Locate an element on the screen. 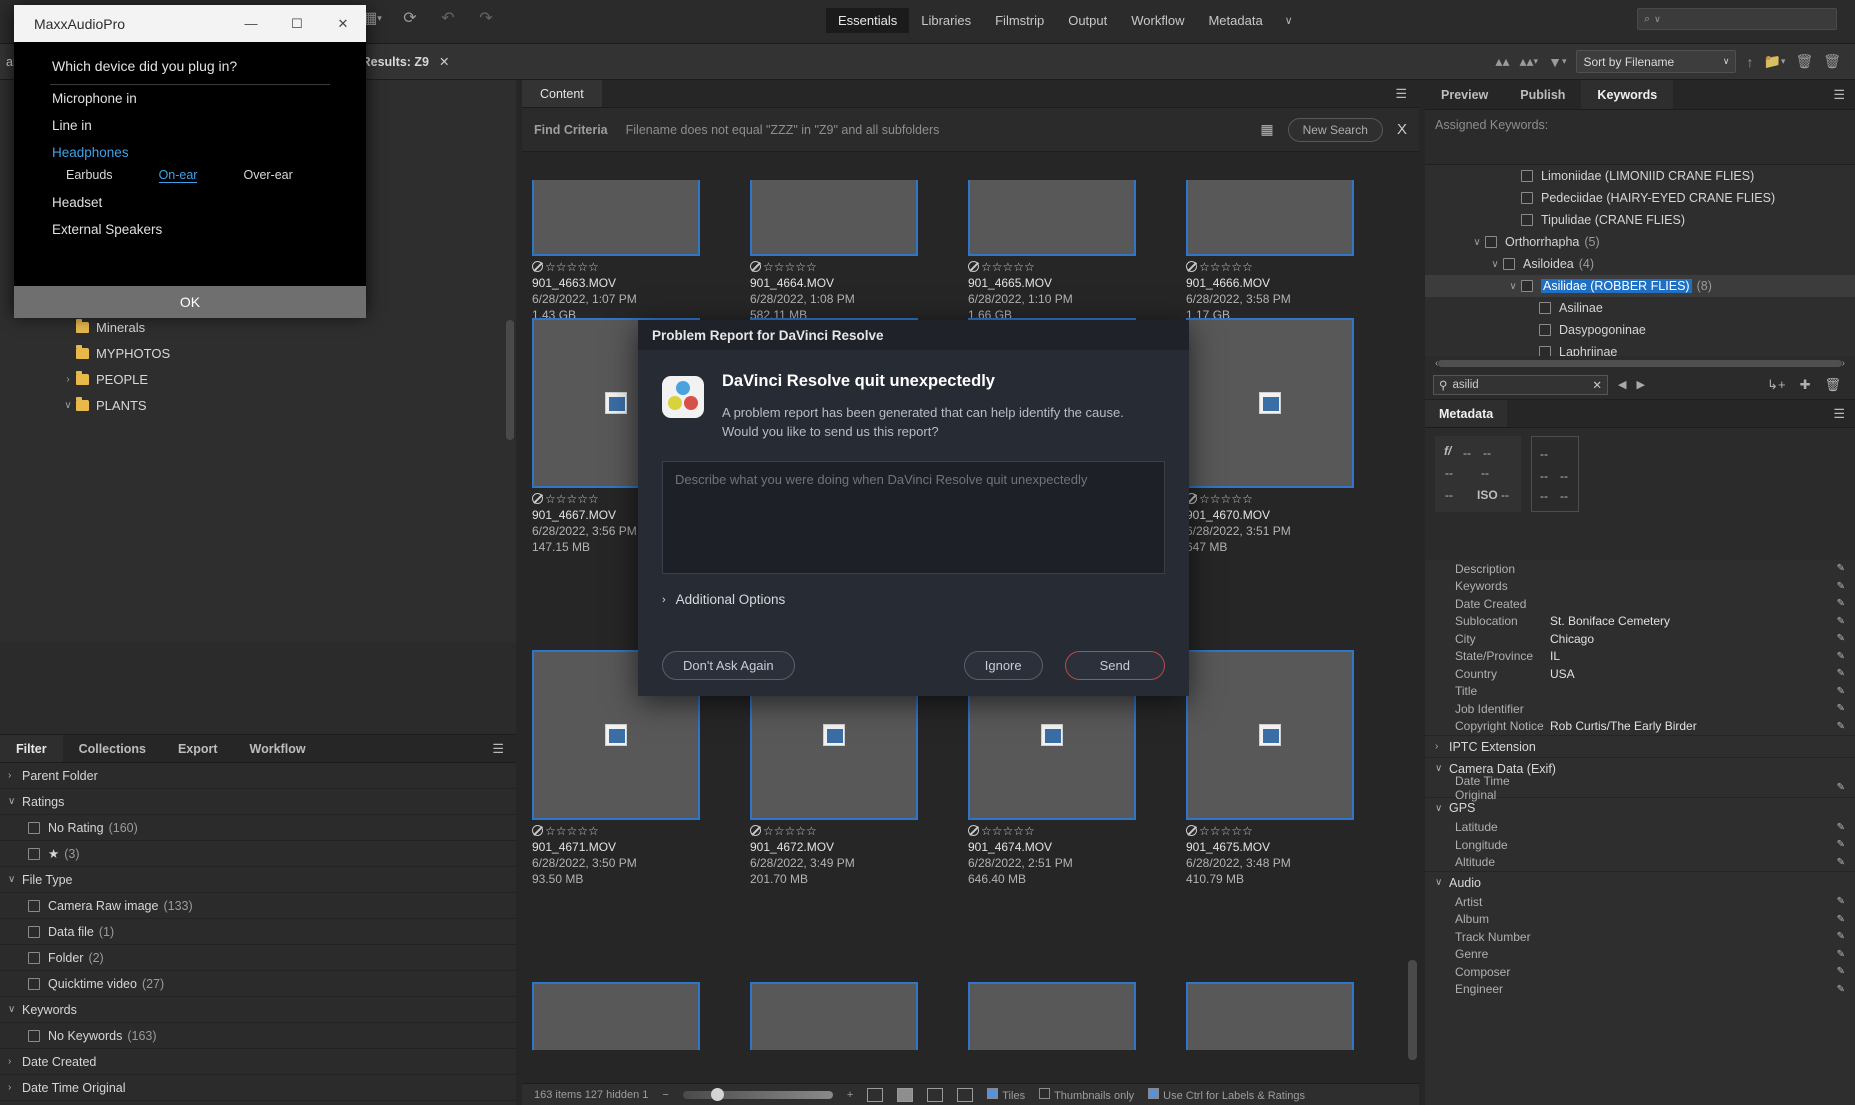 This screenshot has width=1855, height=1105. folder-tree-scrollbar is located at coordinates (510, 380).